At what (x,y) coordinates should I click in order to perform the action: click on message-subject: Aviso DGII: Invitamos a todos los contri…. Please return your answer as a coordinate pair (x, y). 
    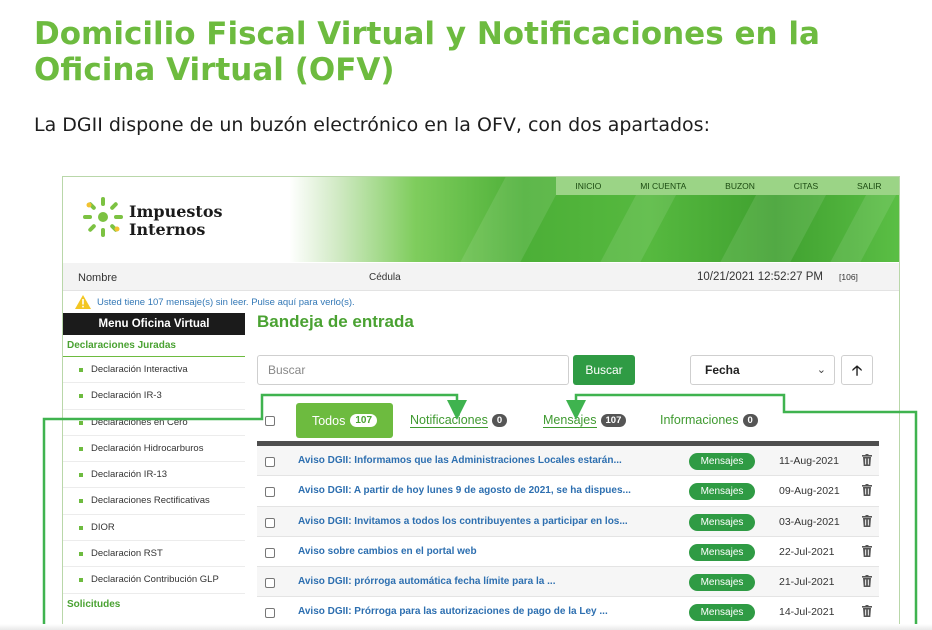
    Looking at the image, I should click on (483, 521).